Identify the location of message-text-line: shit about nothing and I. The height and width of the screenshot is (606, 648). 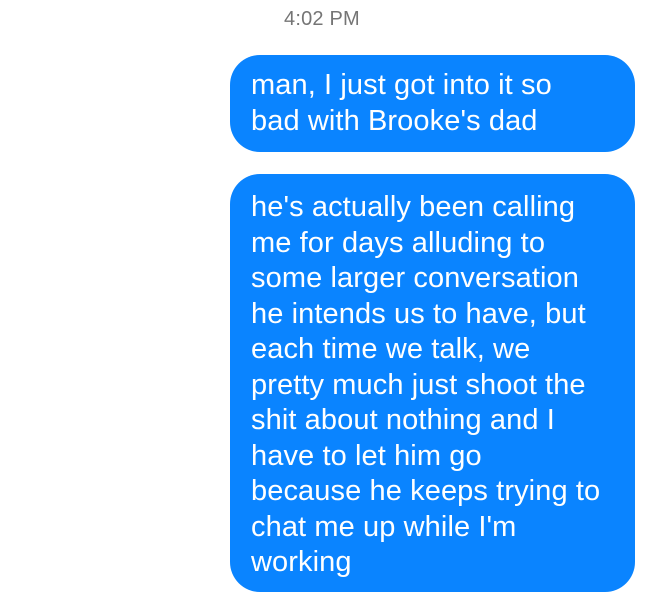
(403, 420).